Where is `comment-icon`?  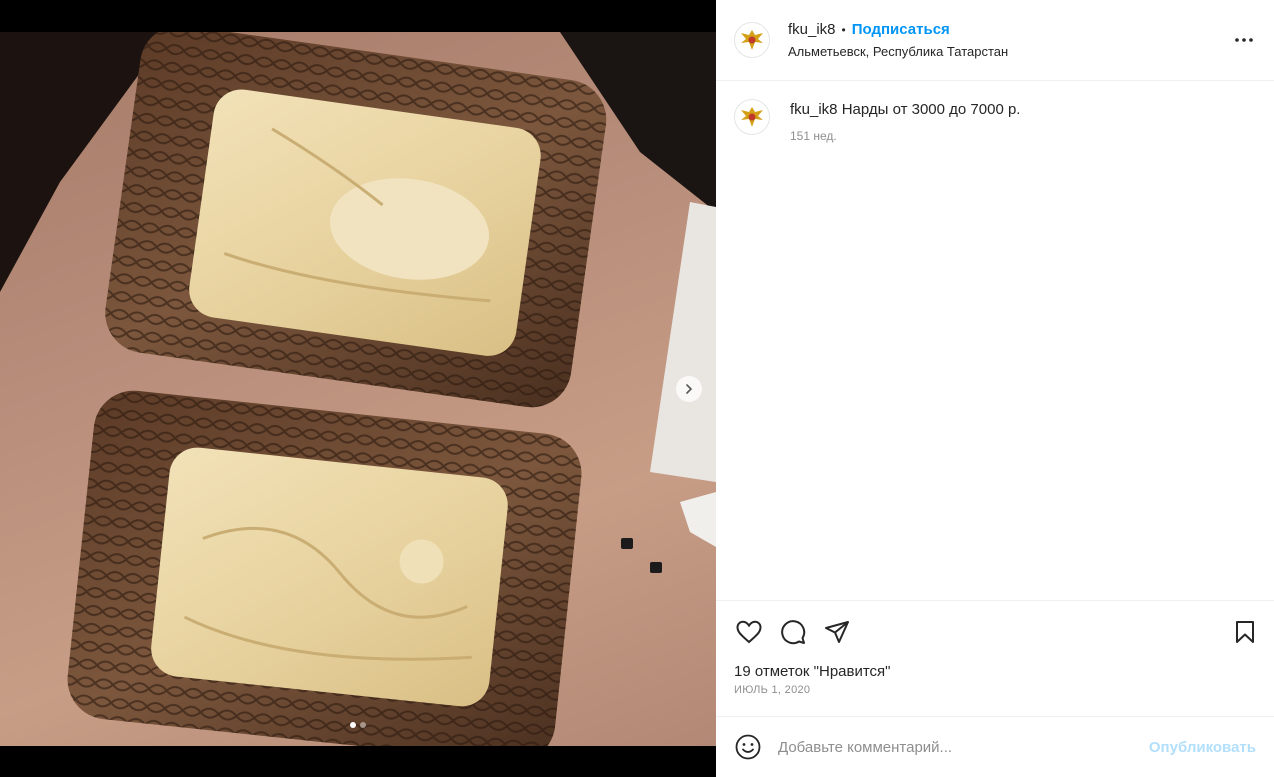 comment-icon is located at coordinates (793, 632).